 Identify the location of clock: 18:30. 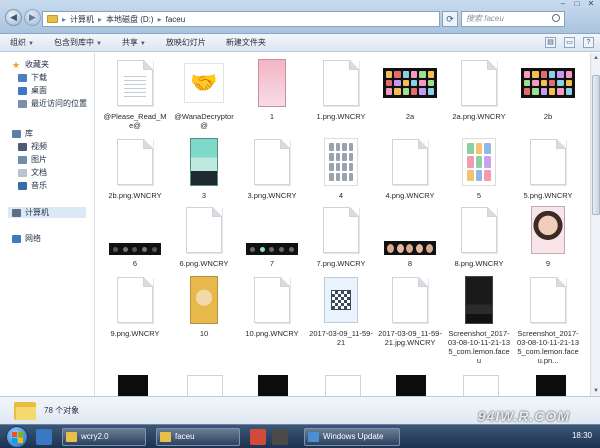
(582, 435).